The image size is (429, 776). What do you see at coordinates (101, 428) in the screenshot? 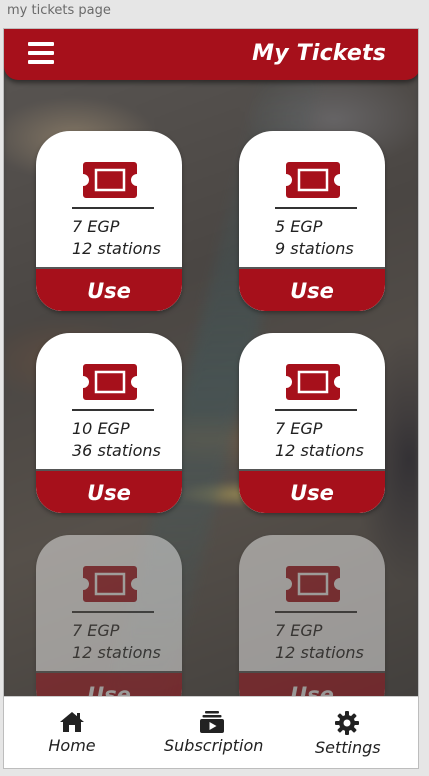
I see `ticket-price: 10 EGP` at bounding box center [101, 428].